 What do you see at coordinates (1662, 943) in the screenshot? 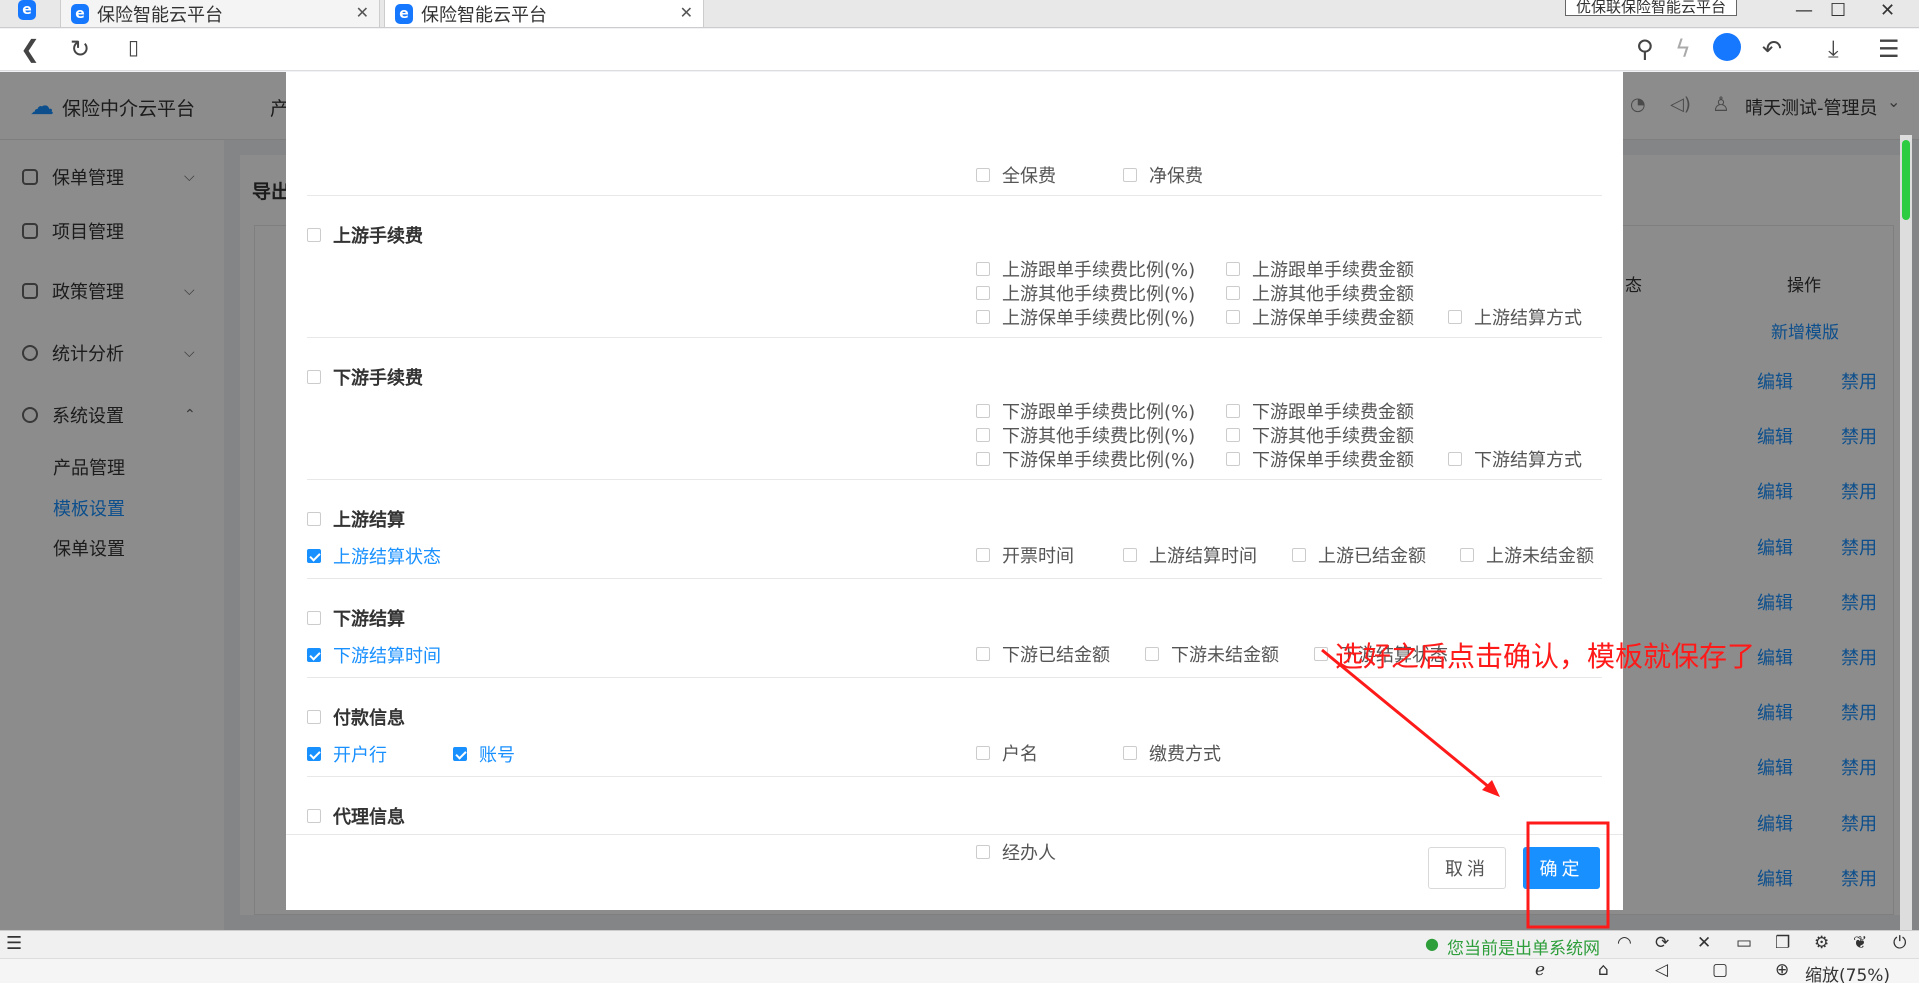
I see `sync-icon: ⟳` at bounding box center [1662, 943].